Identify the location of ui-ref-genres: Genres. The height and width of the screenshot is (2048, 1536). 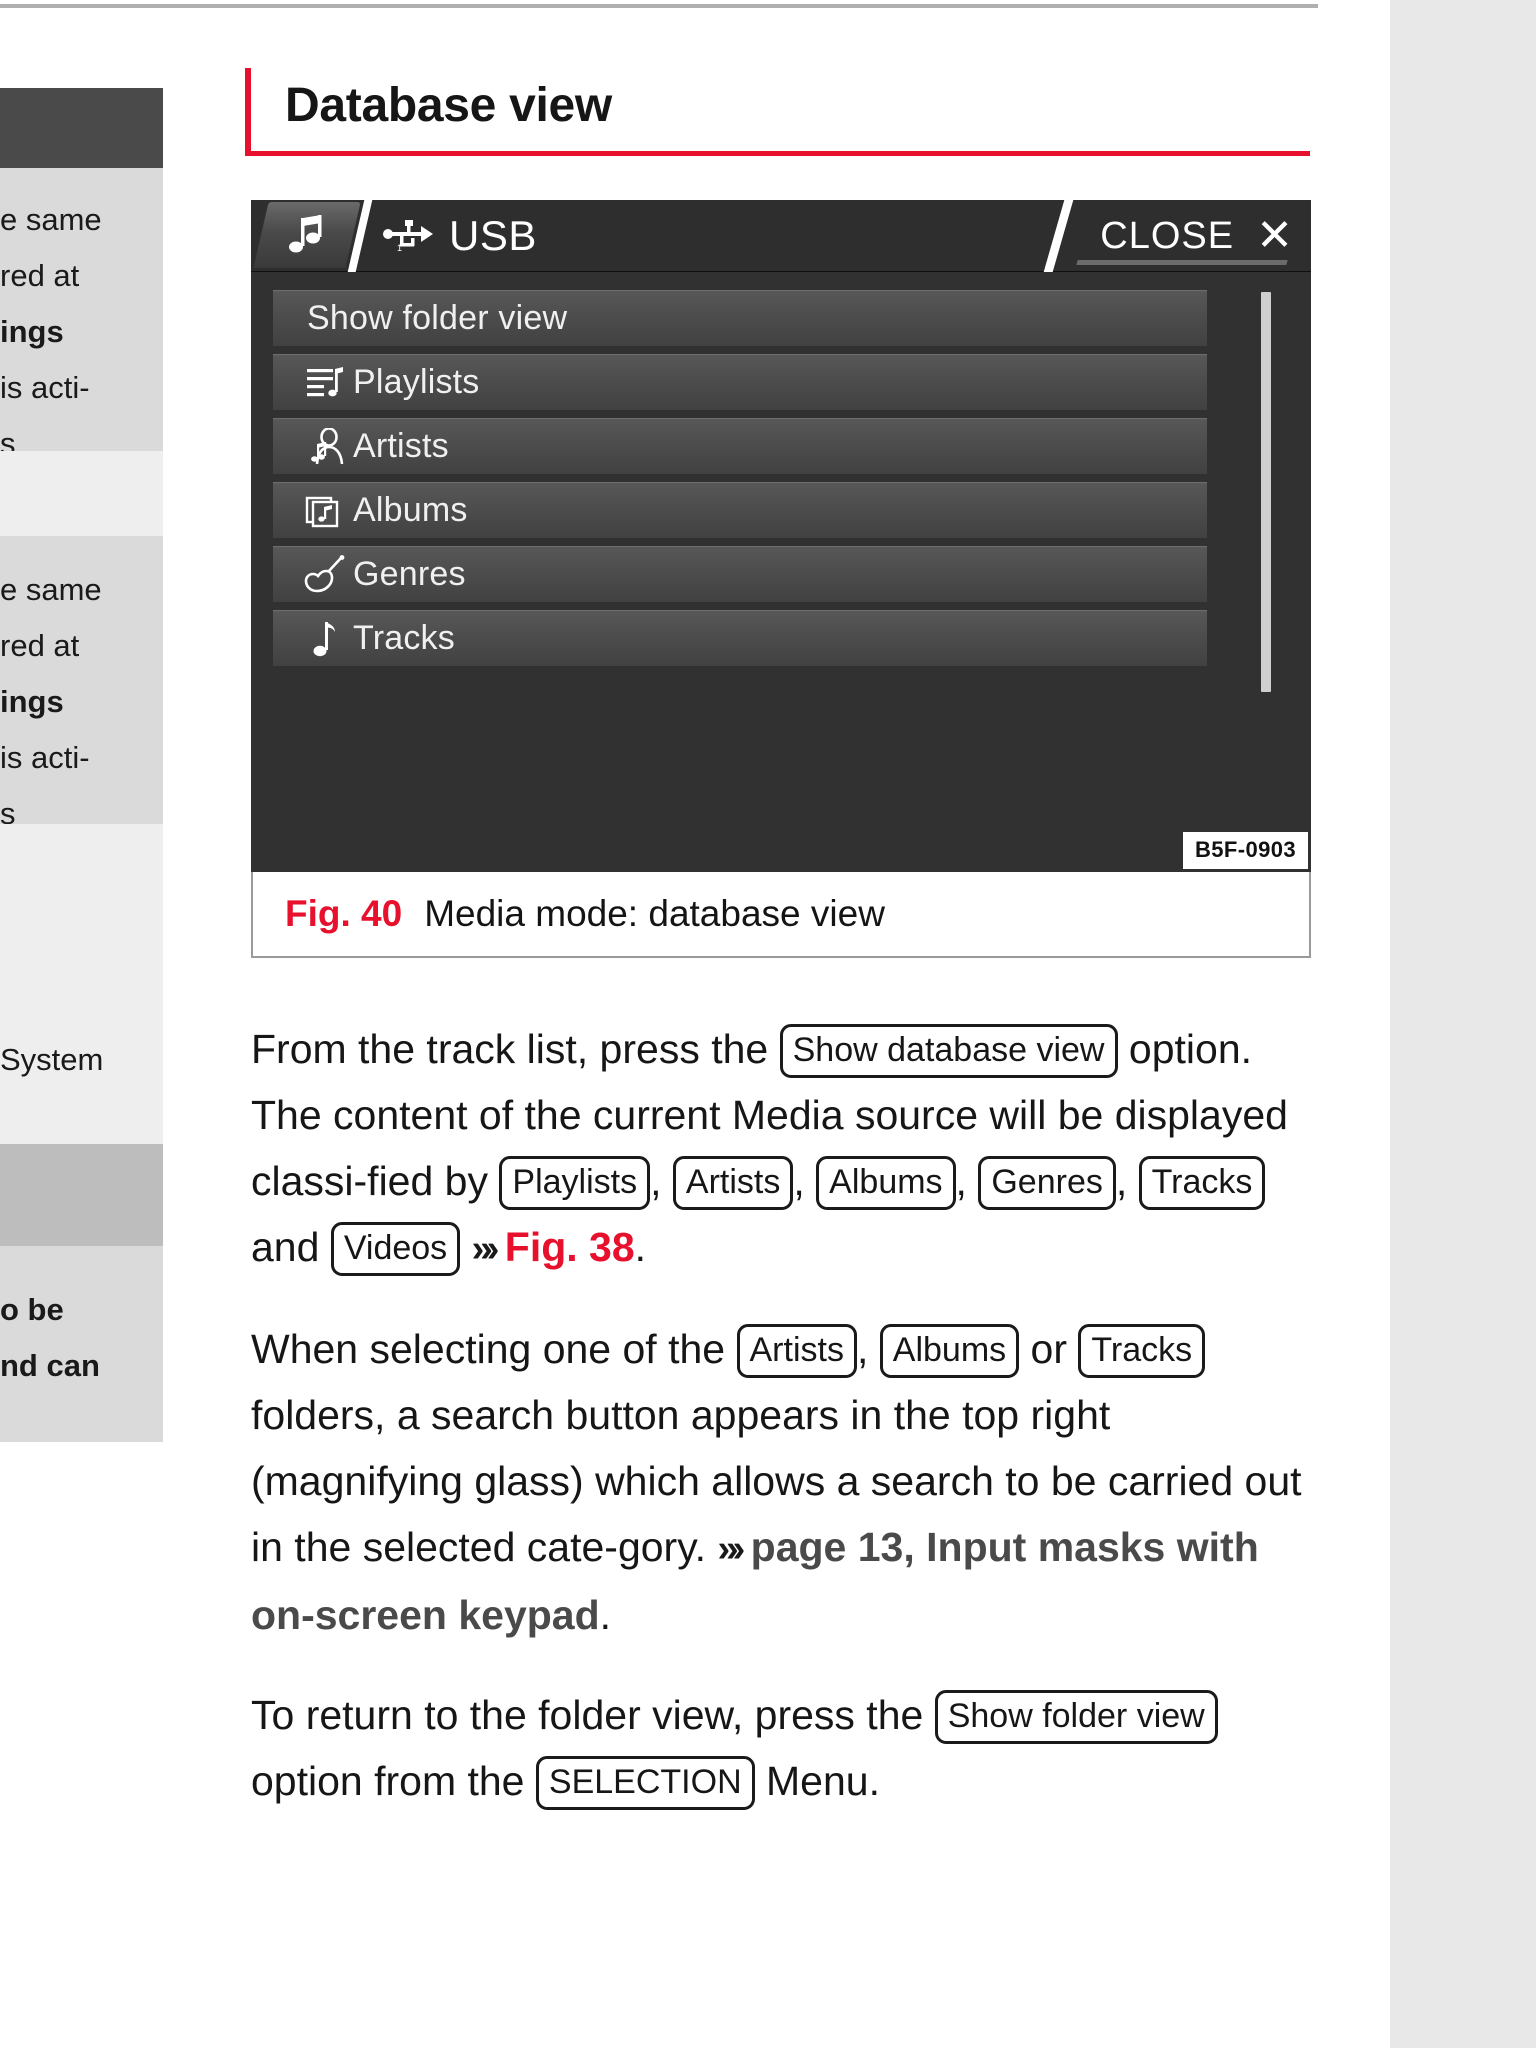
(1047, 1183).